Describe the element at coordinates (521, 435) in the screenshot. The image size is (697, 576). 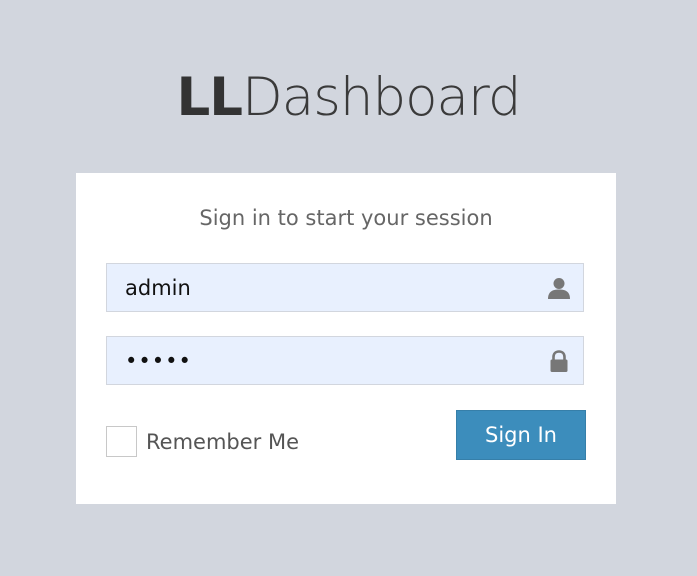
I see `sign-in-button: Sign In` at that location.